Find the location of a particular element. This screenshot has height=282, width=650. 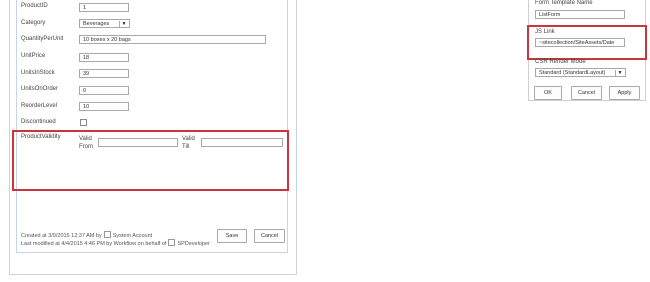

valid-till-input is located at coordinates (242, 142).